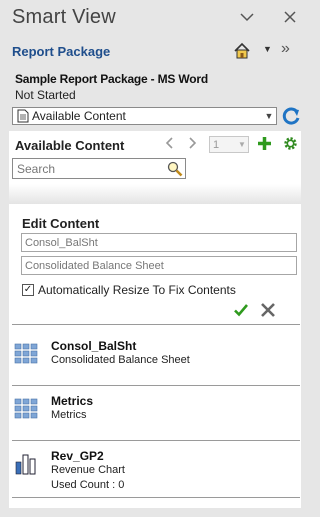  What do you see at coordinates (88, 485) in the screenshot?
I see `content-item-used-count: Used Count : 0` at bounding box center [88, 485].